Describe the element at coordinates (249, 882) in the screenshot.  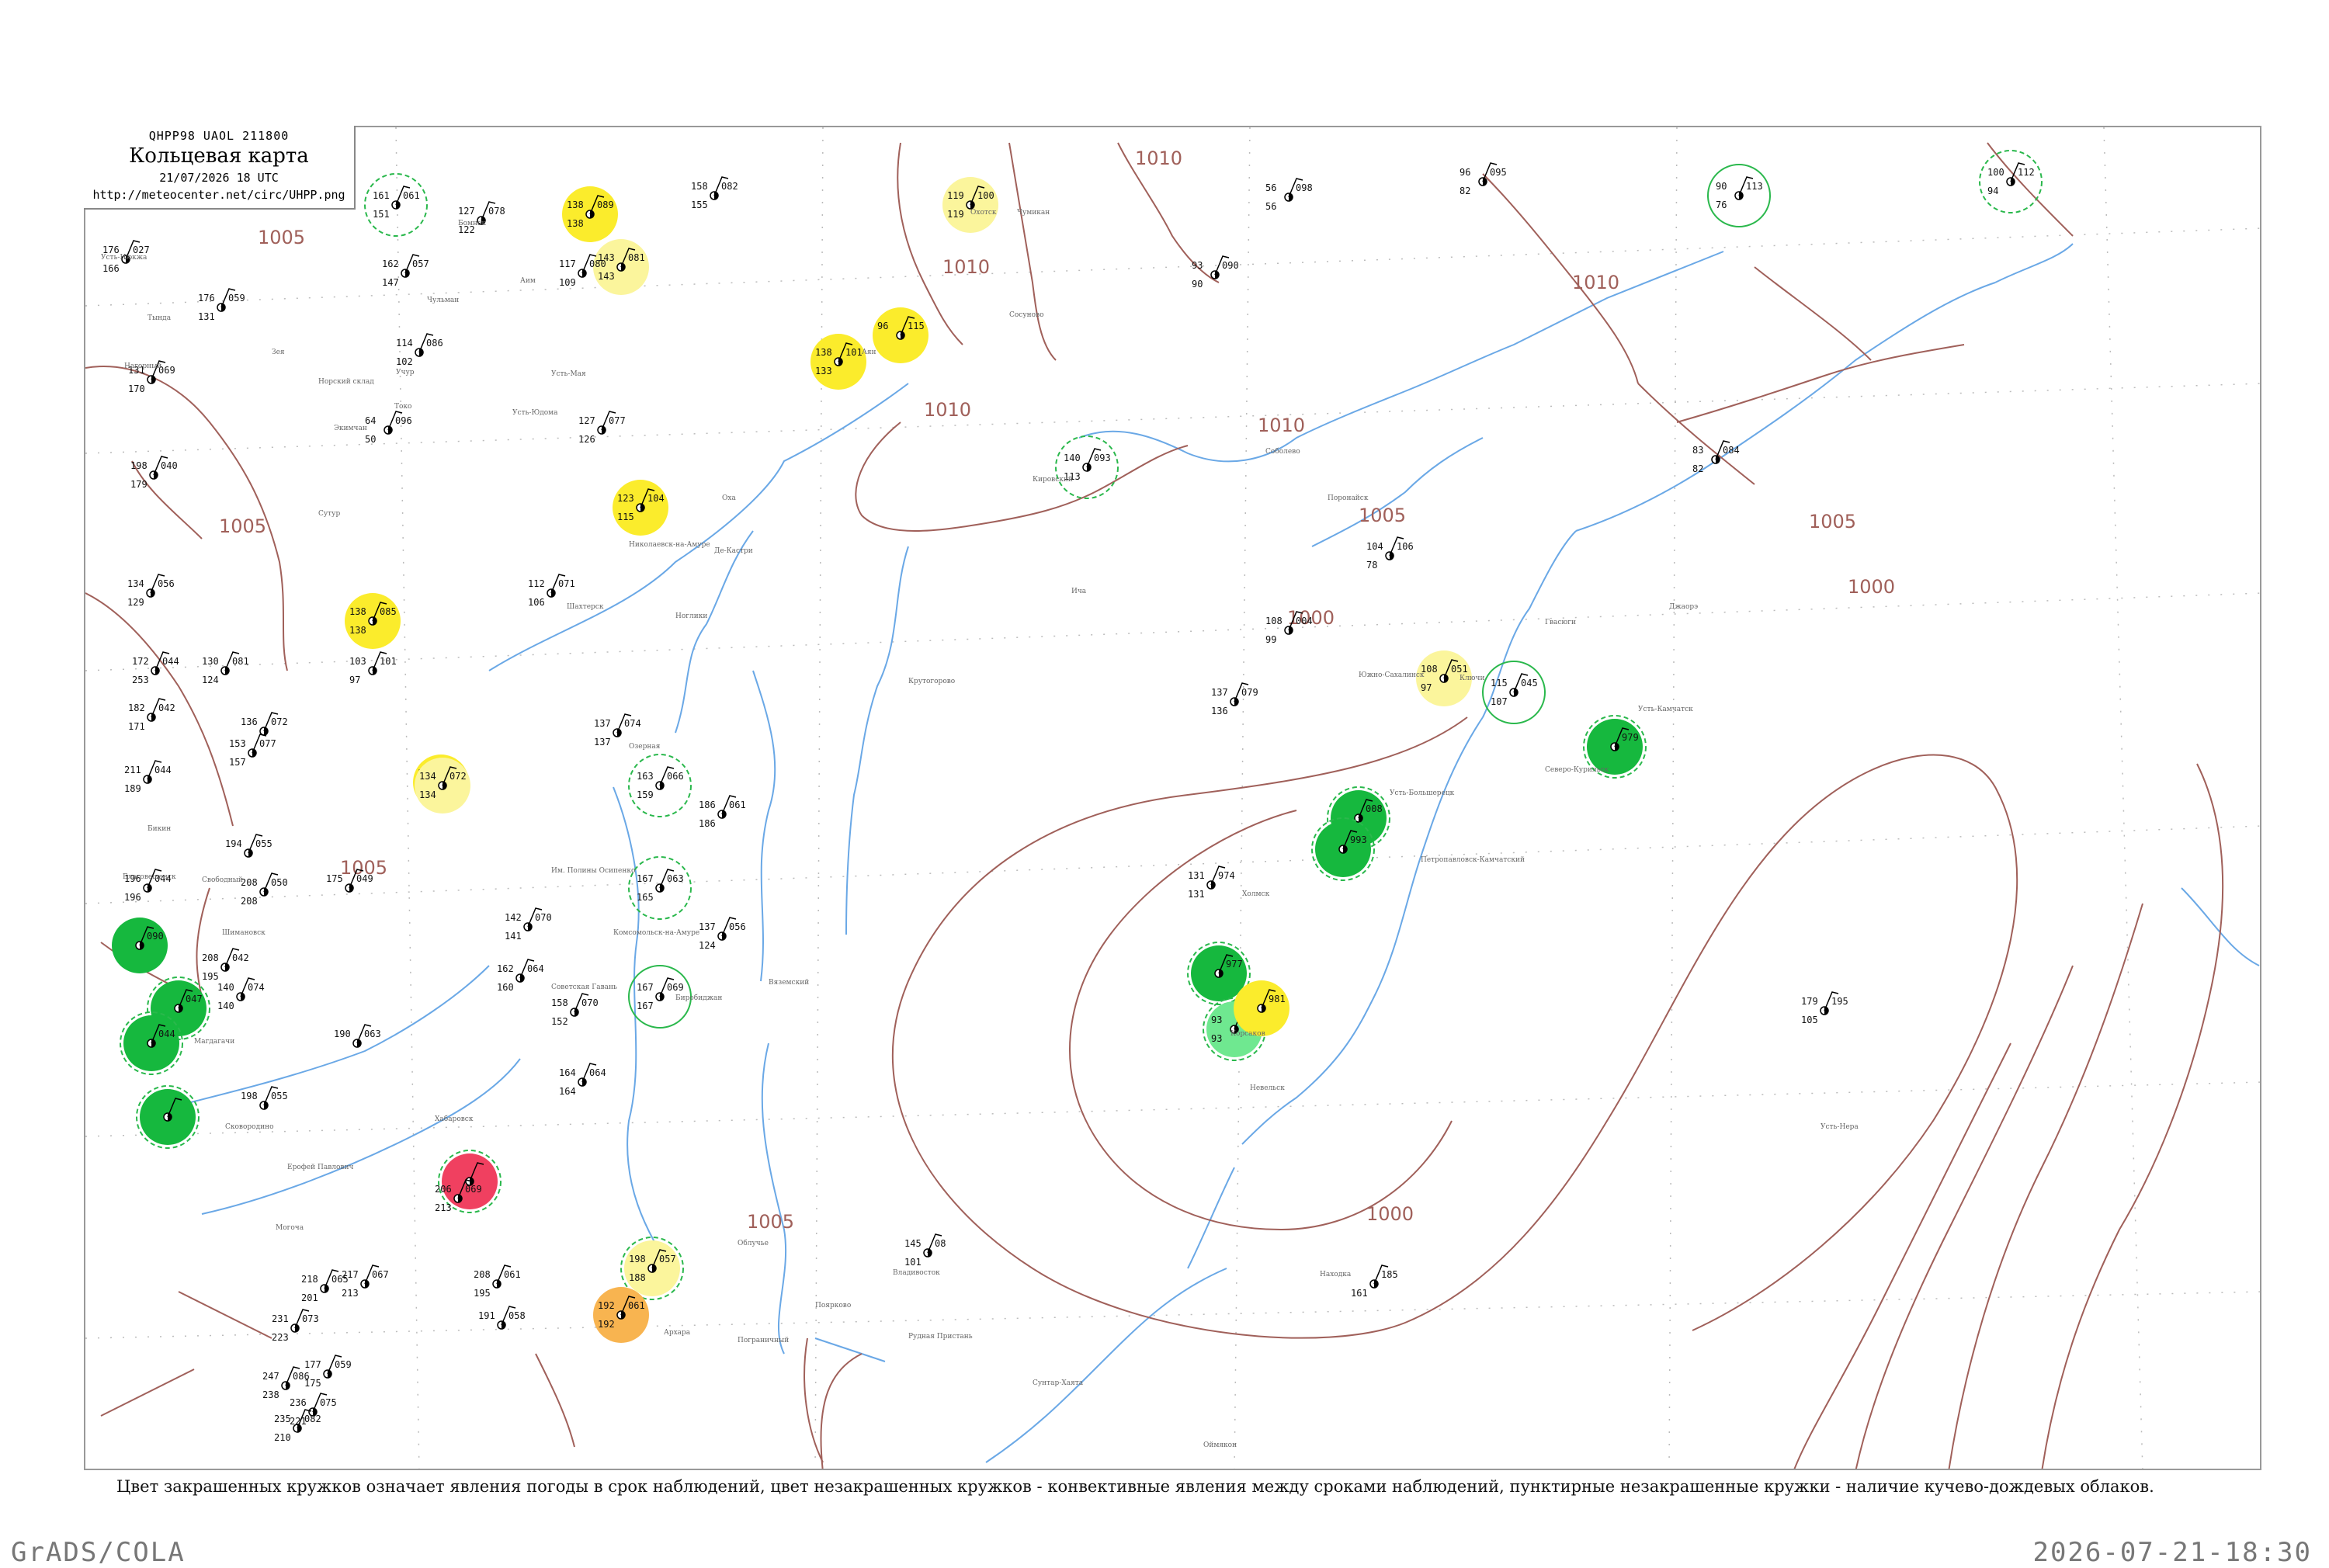
I see `station-temperature: 208` at that location.